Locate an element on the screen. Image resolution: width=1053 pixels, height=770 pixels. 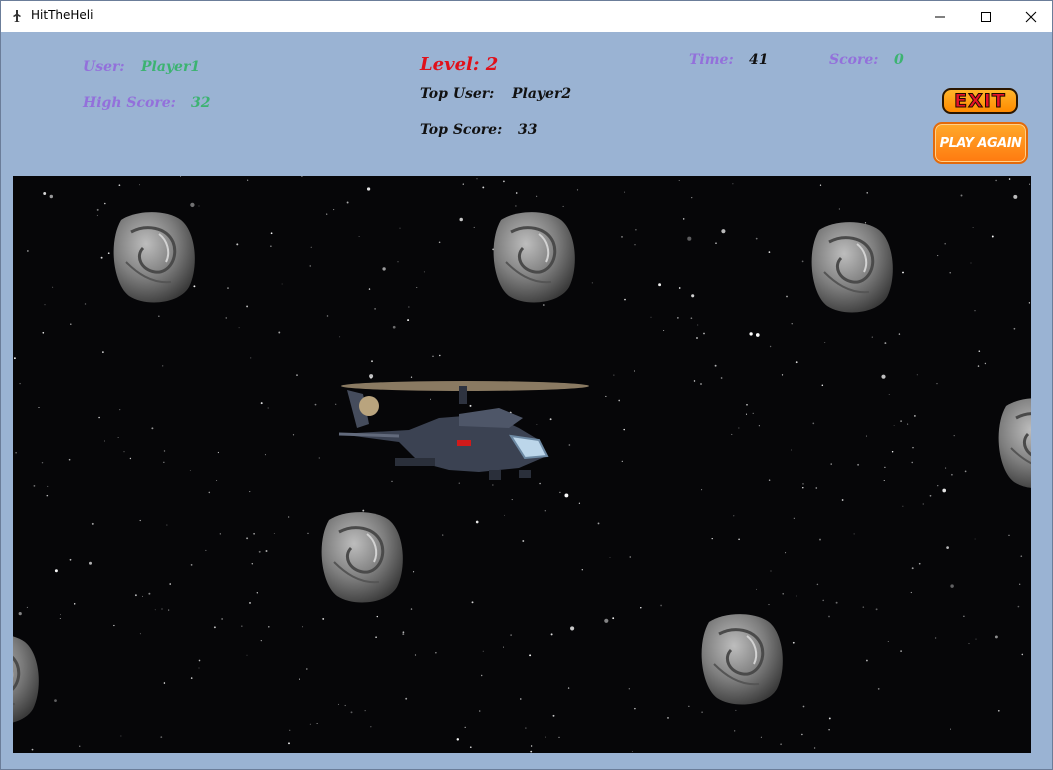
play-again-button-label: PLAY AGAIN is located at coordinates (980, 143).